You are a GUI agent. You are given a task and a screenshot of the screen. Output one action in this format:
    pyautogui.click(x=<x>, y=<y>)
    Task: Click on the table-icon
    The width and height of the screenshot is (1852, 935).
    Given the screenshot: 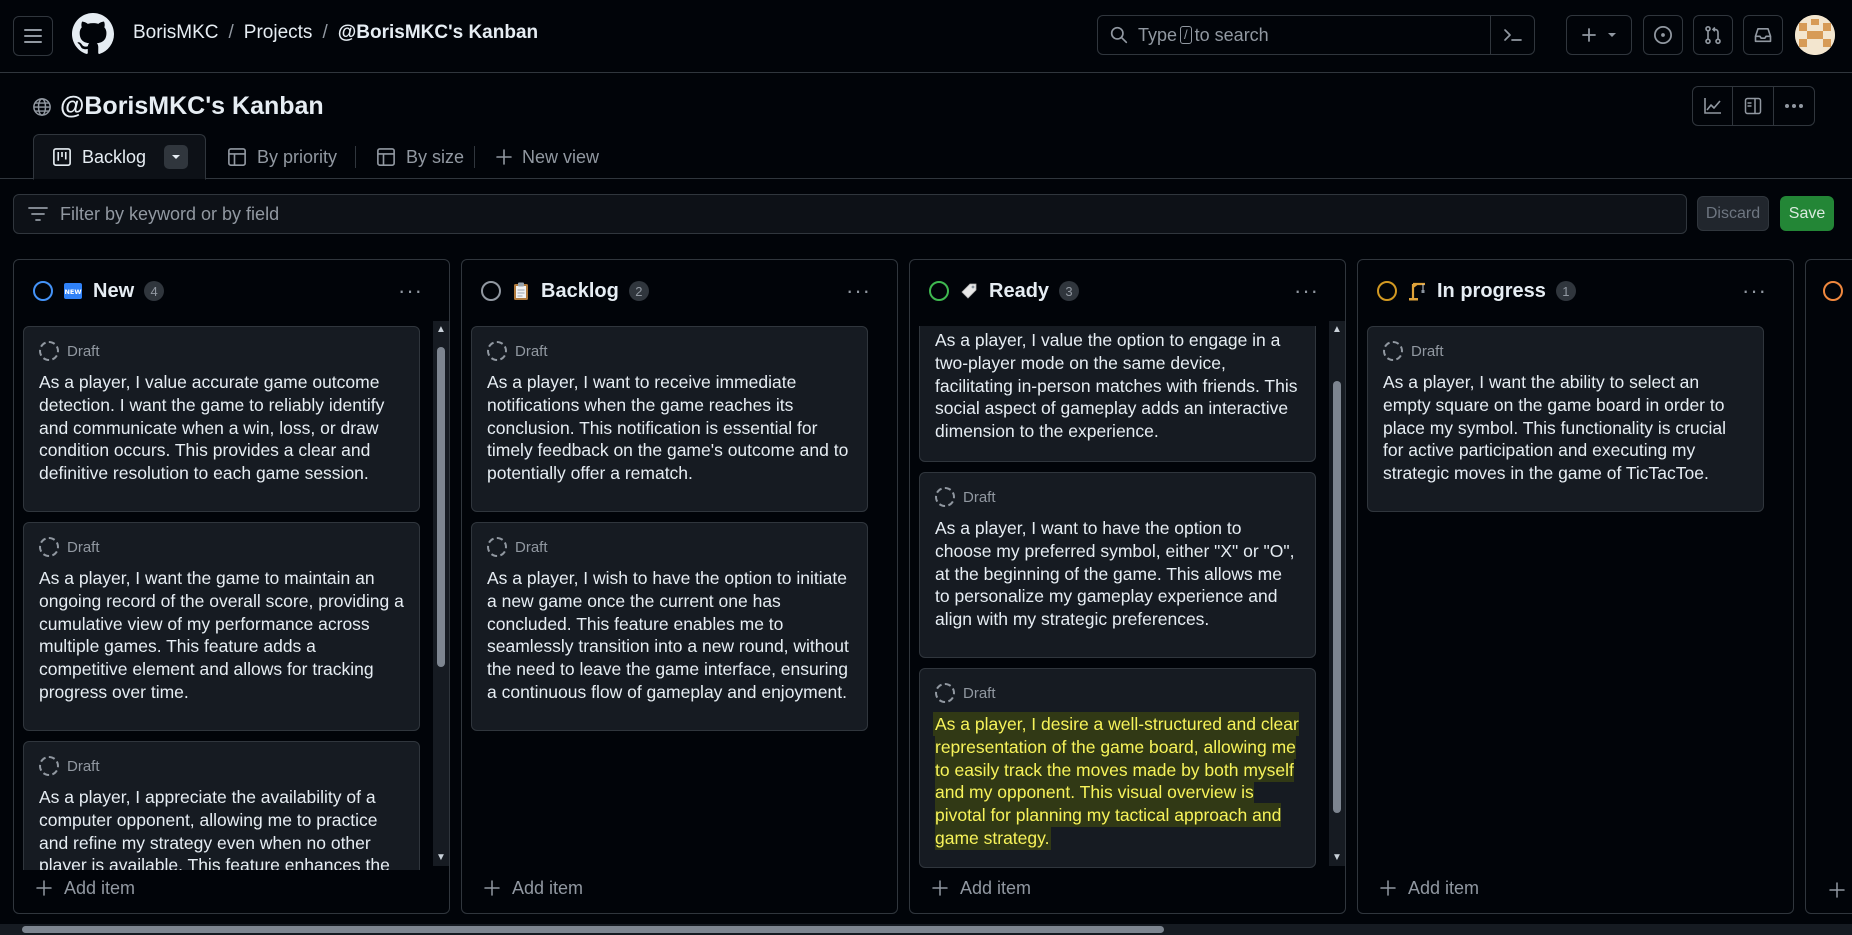 What is the action you would take?
    pyautogui.click(x=237, y=157)
    